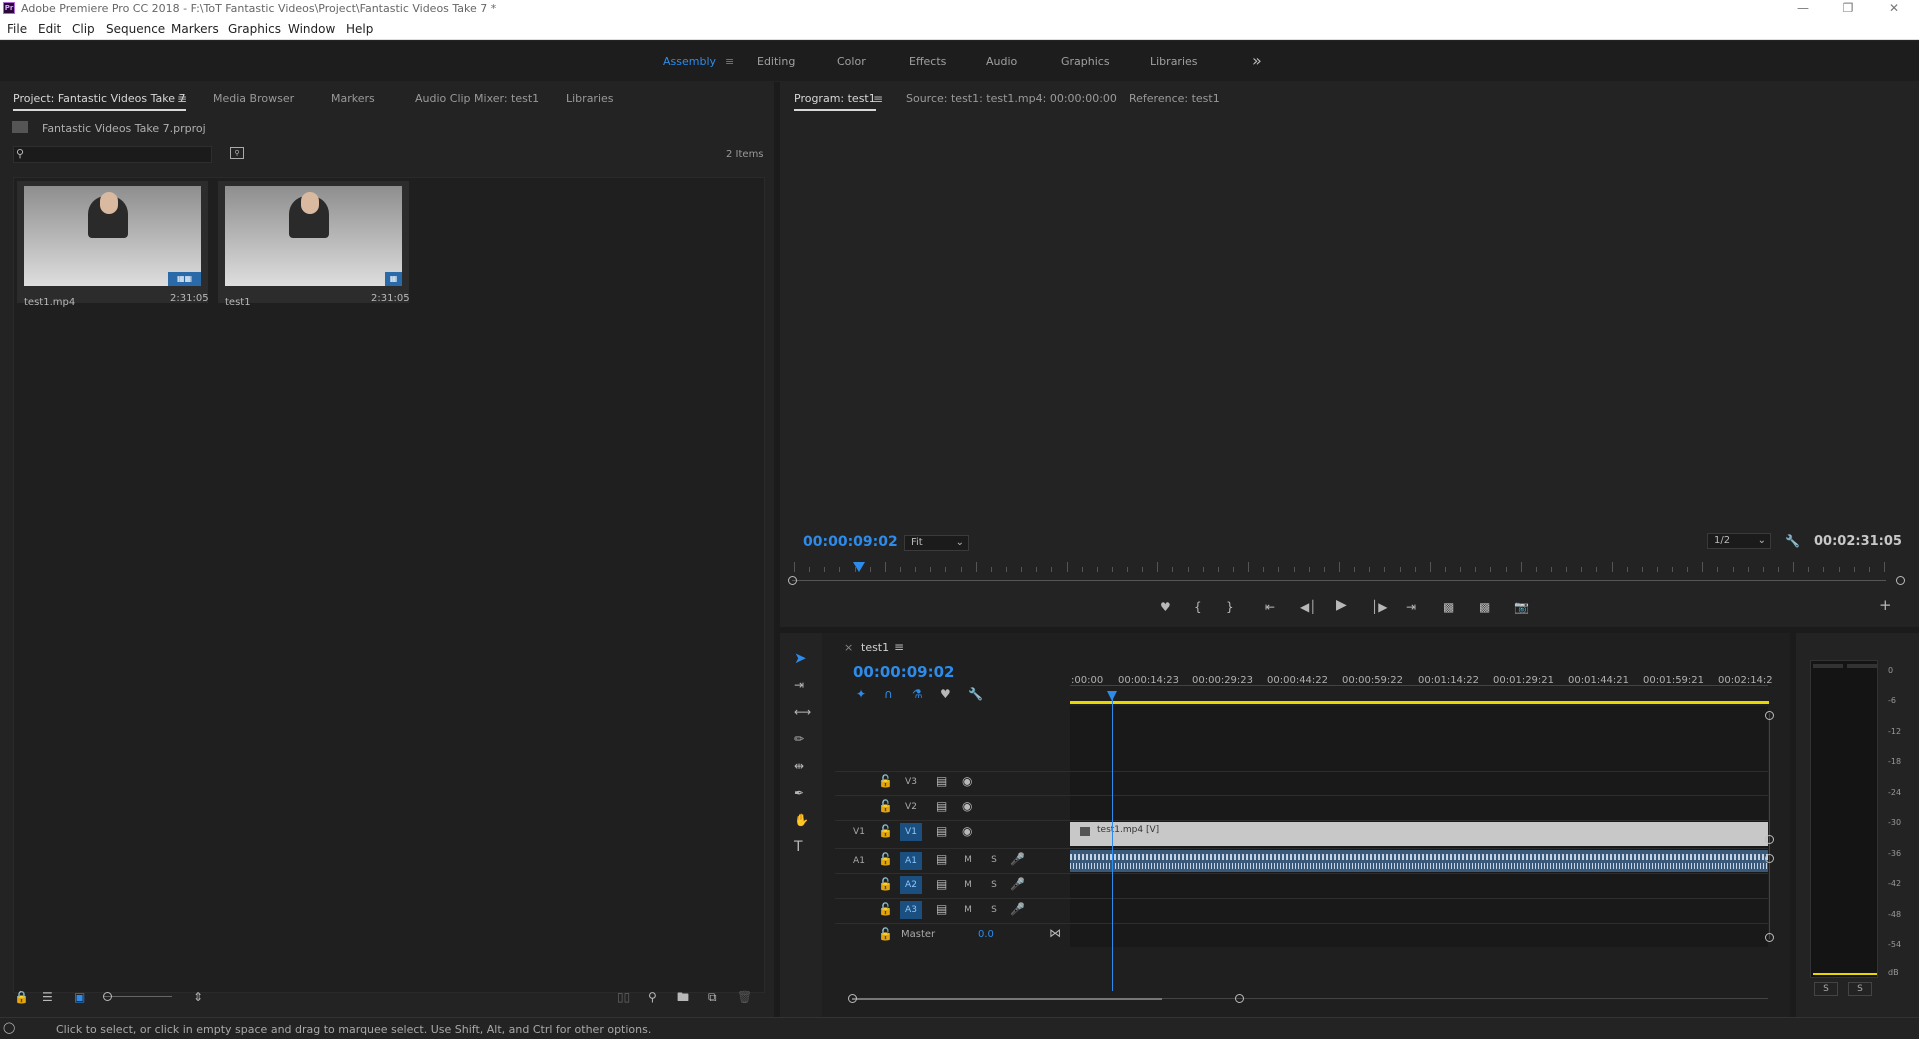 This screenshot has width=1919, height=1039. I want to click on wrench-icon: 🔧, so click(1792, 541).